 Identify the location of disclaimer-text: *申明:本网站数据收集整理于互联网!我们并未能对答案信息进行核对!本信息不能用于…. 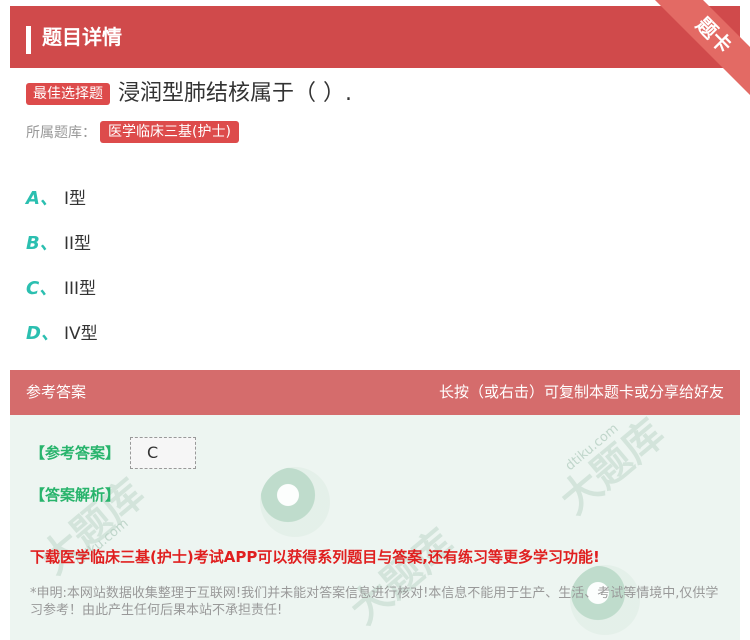
(374, 602).